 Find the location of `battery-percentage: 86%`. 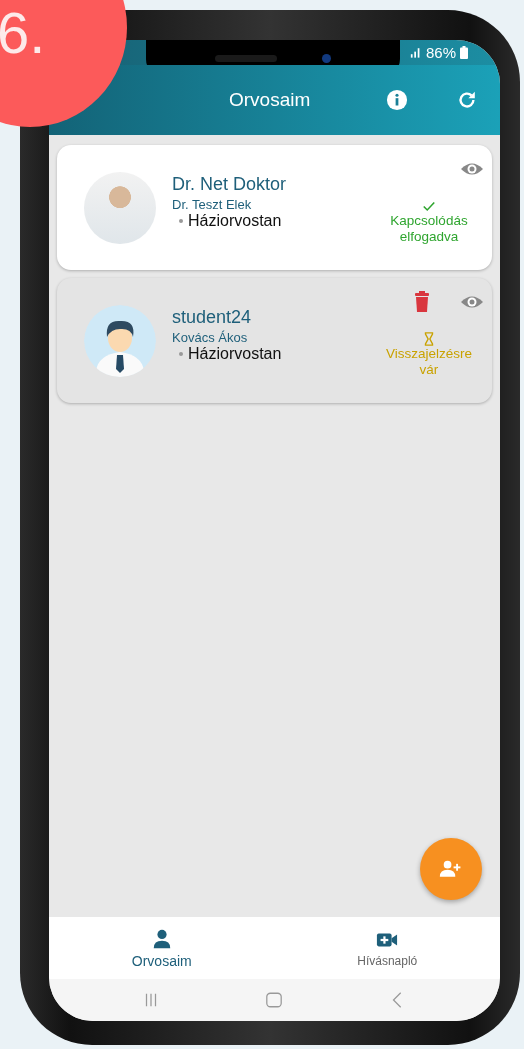

battery-percentage: 86% is located at coordinates (440, 52).